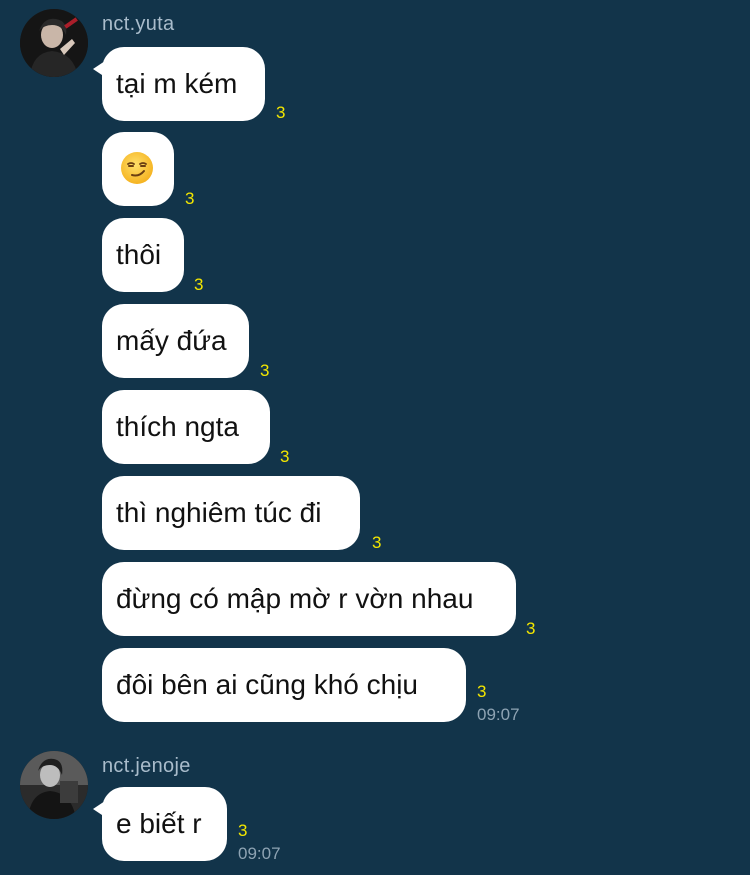 The width and height of the screenshot is (750, 875). What do you see at coordinates (186, 427) in the screenshot?
I see `message-bubble: thích ngta` at bounding box center [186, 427].